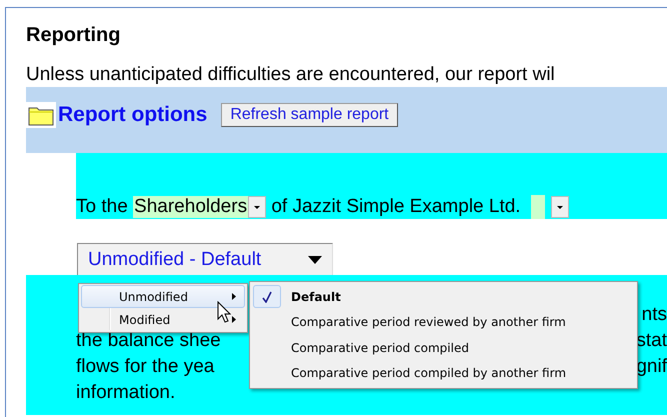  Describe the element at coordinates (443, 373) in the screenshot. I see `menu-item: Comparative period compiled by another firm` at that location.